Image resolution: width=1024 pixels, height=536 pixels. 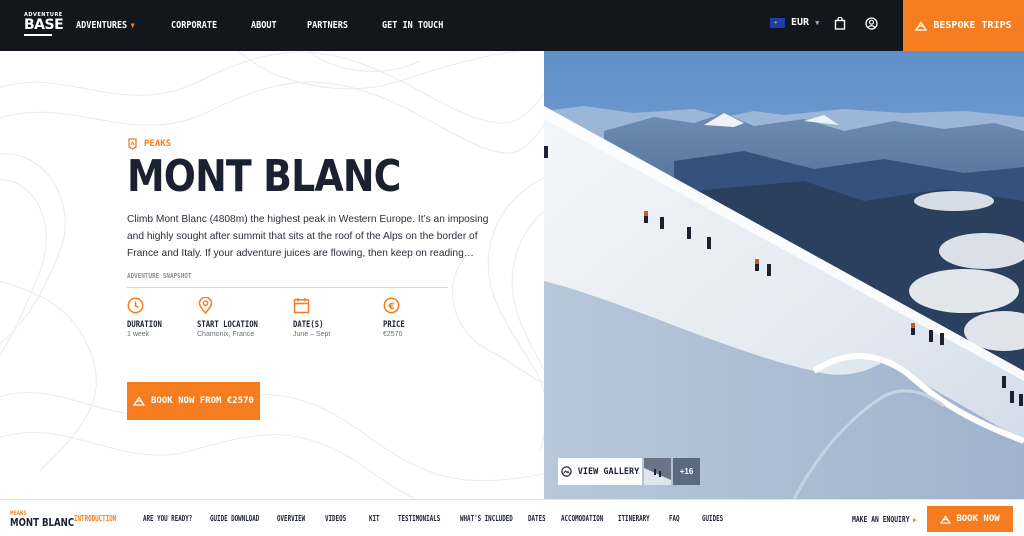 What do you see at coordinates (712, 518) in the screenshot?
I see `section-link-guides: GUIDES` at bounding box center [712, 518].